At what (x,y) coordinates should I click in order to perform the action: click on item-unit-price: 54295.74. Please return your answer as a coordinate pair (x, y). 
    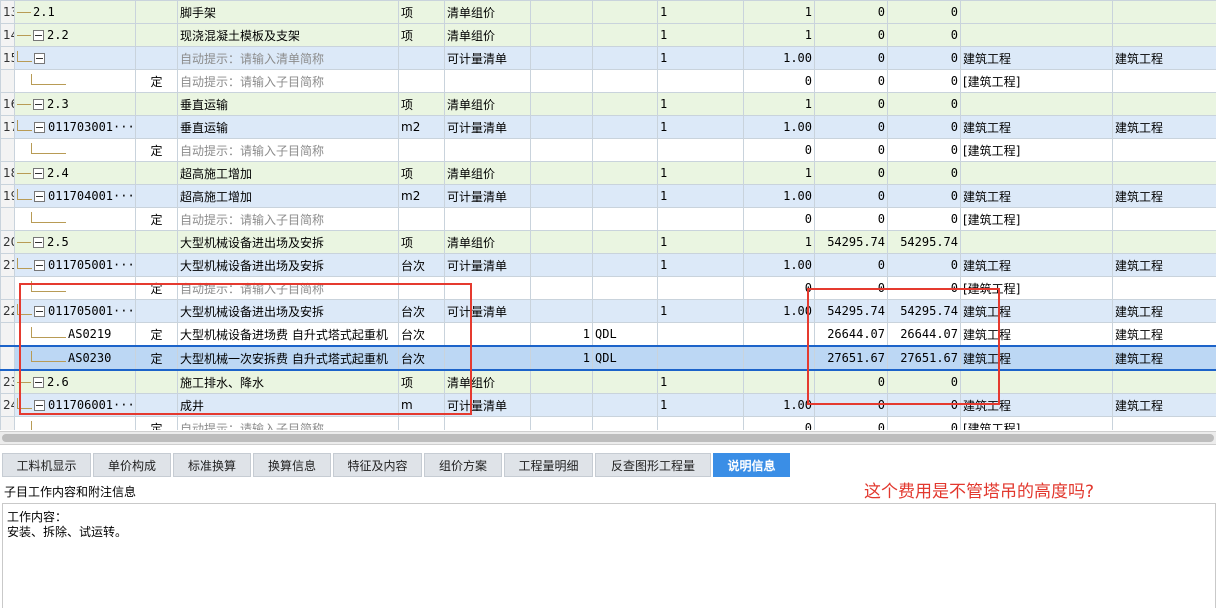
    Looking at the image, I should click on (851, 242).